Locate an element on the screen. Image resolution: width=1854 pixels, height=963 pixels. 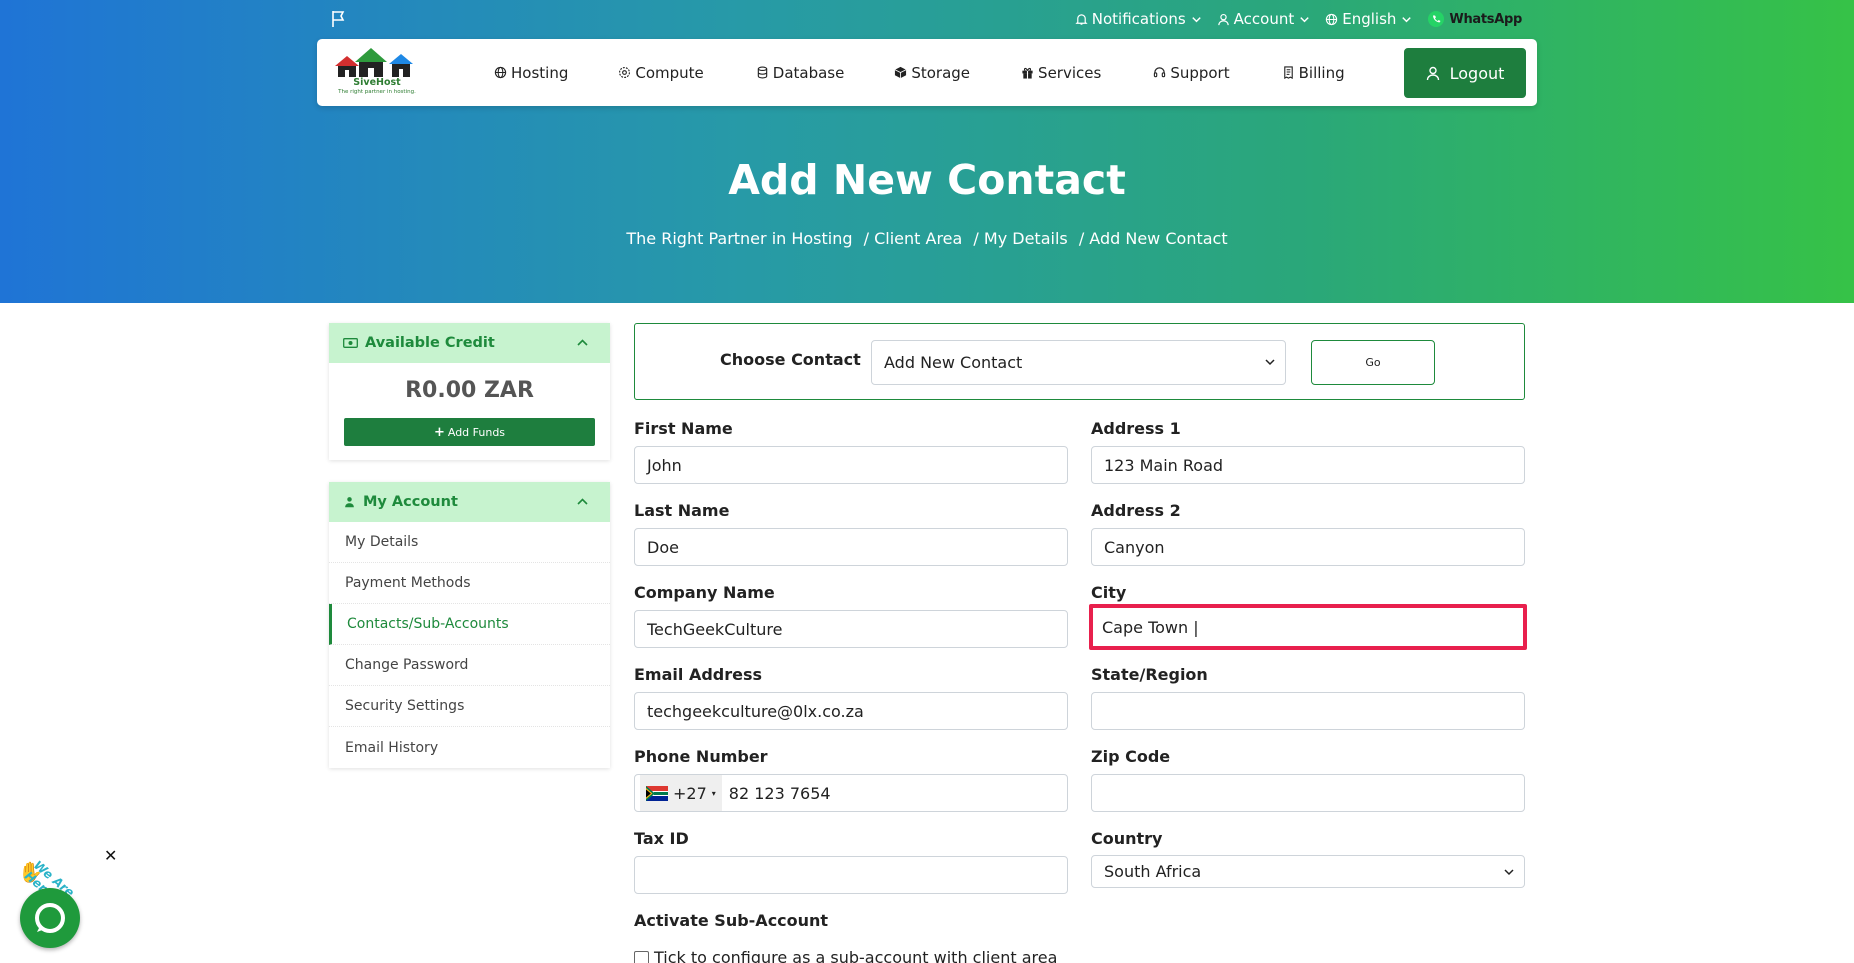
city-value: Cape Town | is located at coordinates (1150, 627).